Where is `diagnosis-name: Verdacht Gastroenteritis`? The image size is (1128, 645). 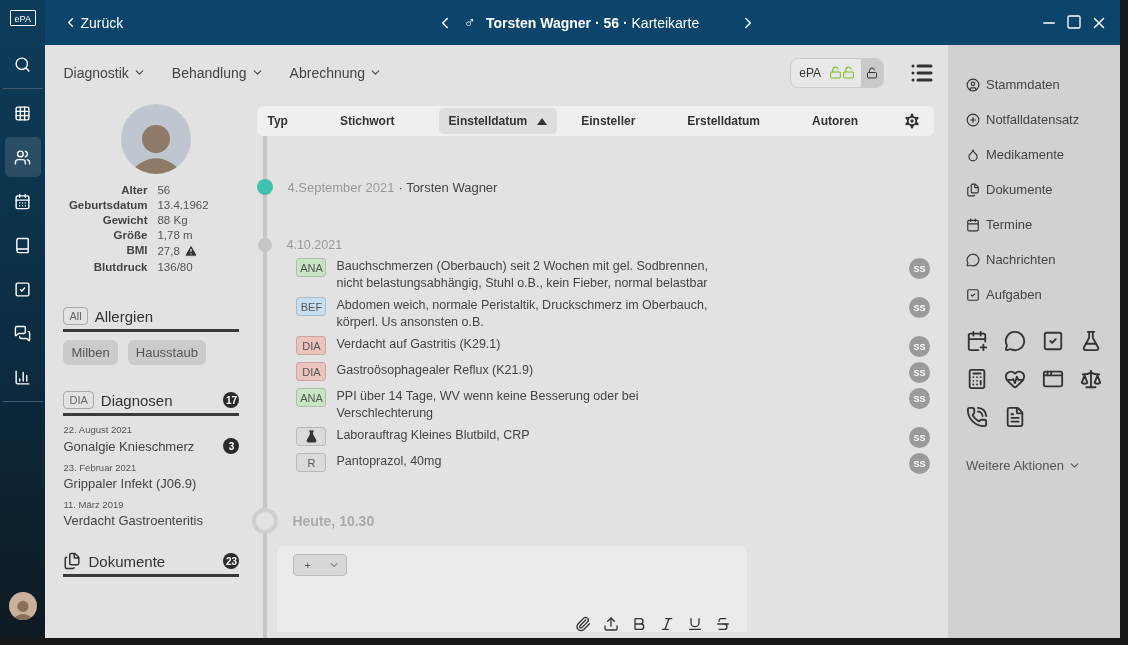
diagnosis-name: Verdacht Gastroenteritis is located at coordinates (133, 520).